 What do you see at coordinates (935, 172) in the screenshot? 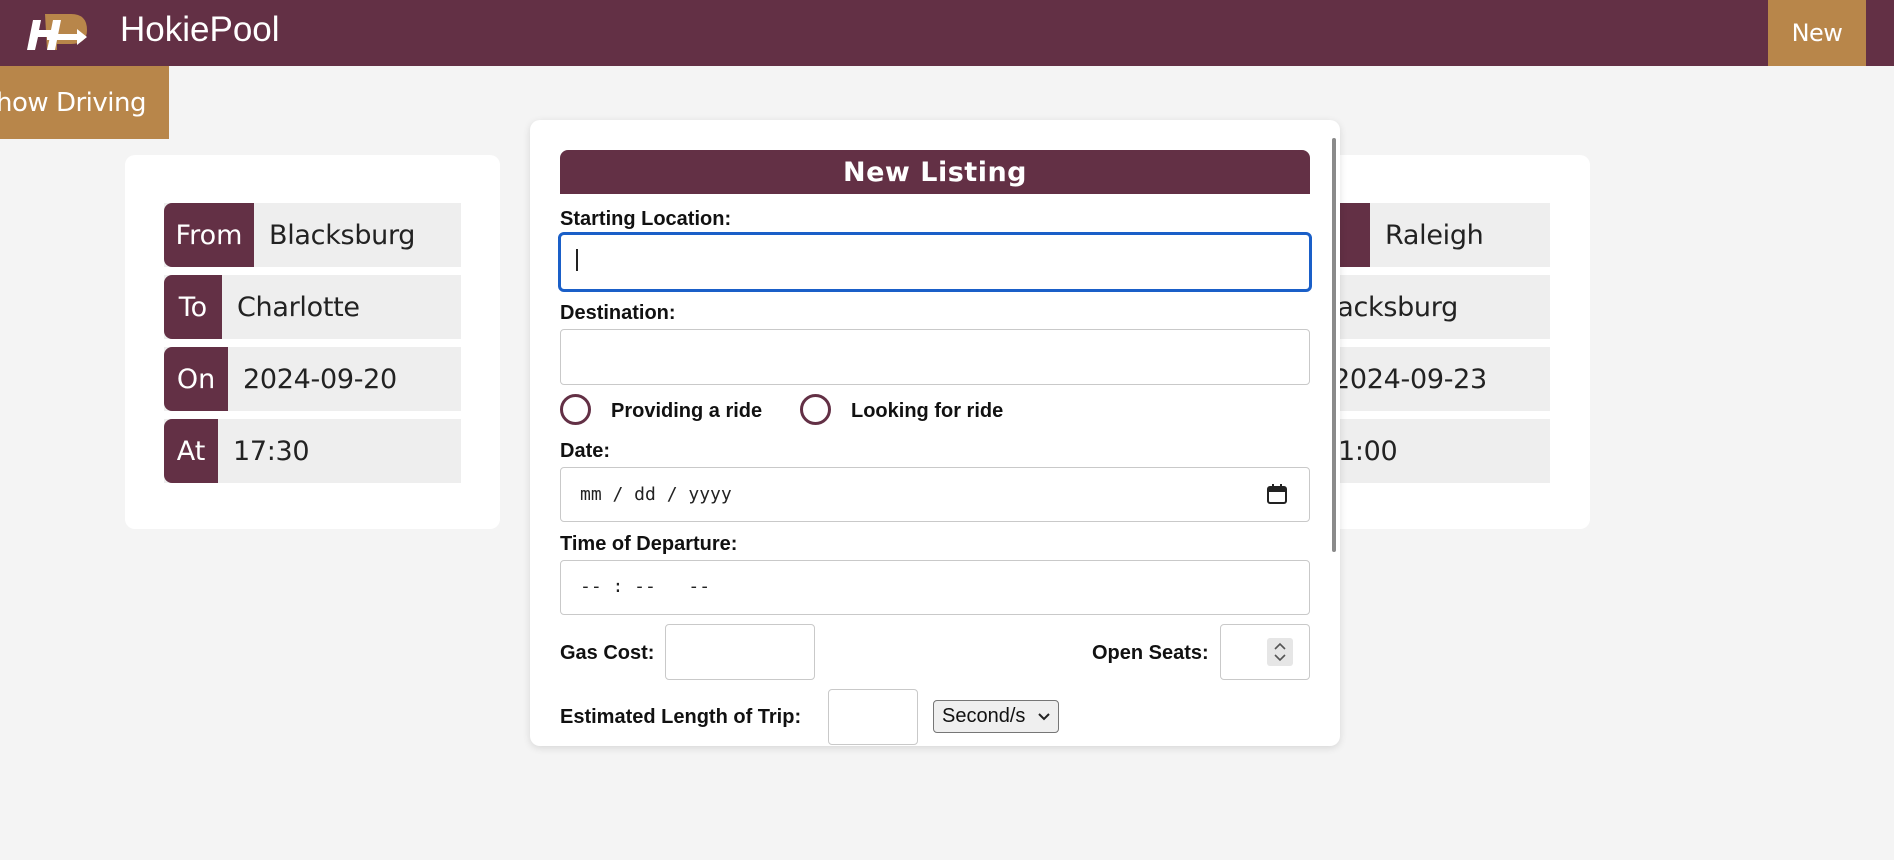
I see `modal-title: New Listing` at bounding box center [935, 172].